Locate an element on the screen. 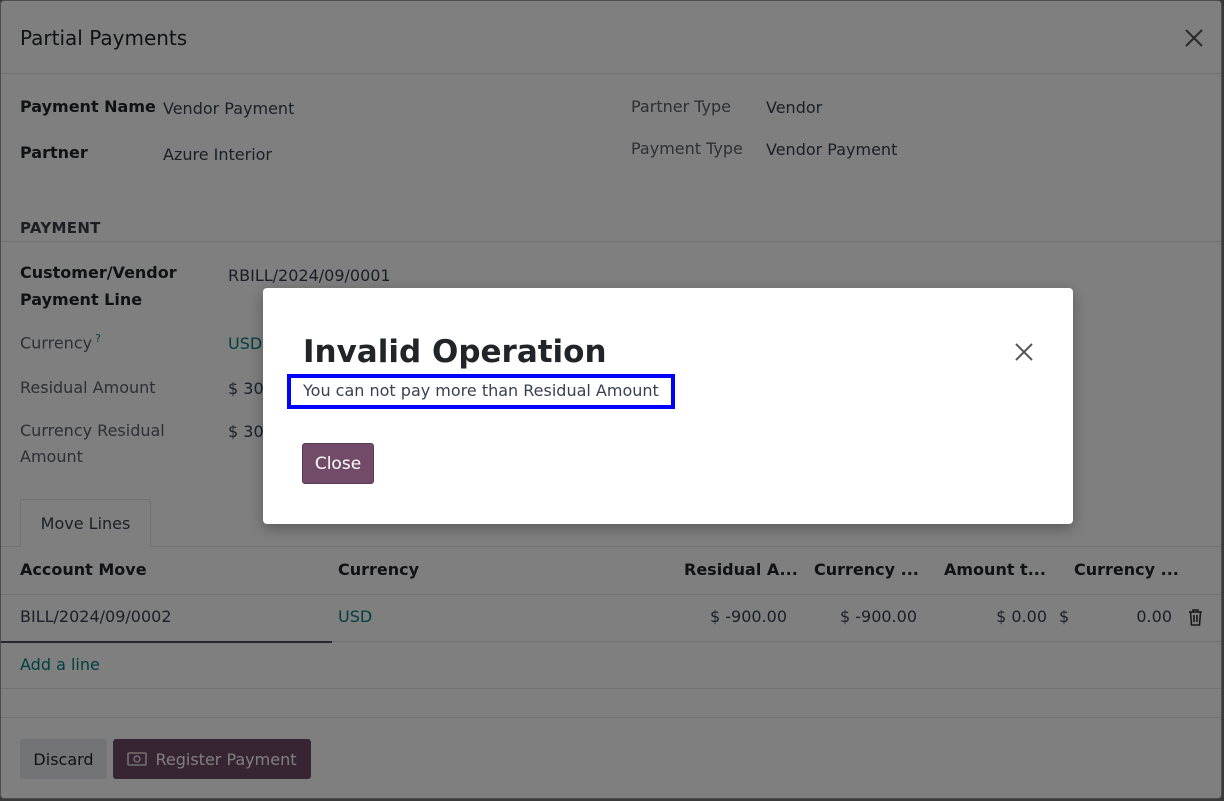  error-title: Invalid Operation is located at coordinates (455, 352).